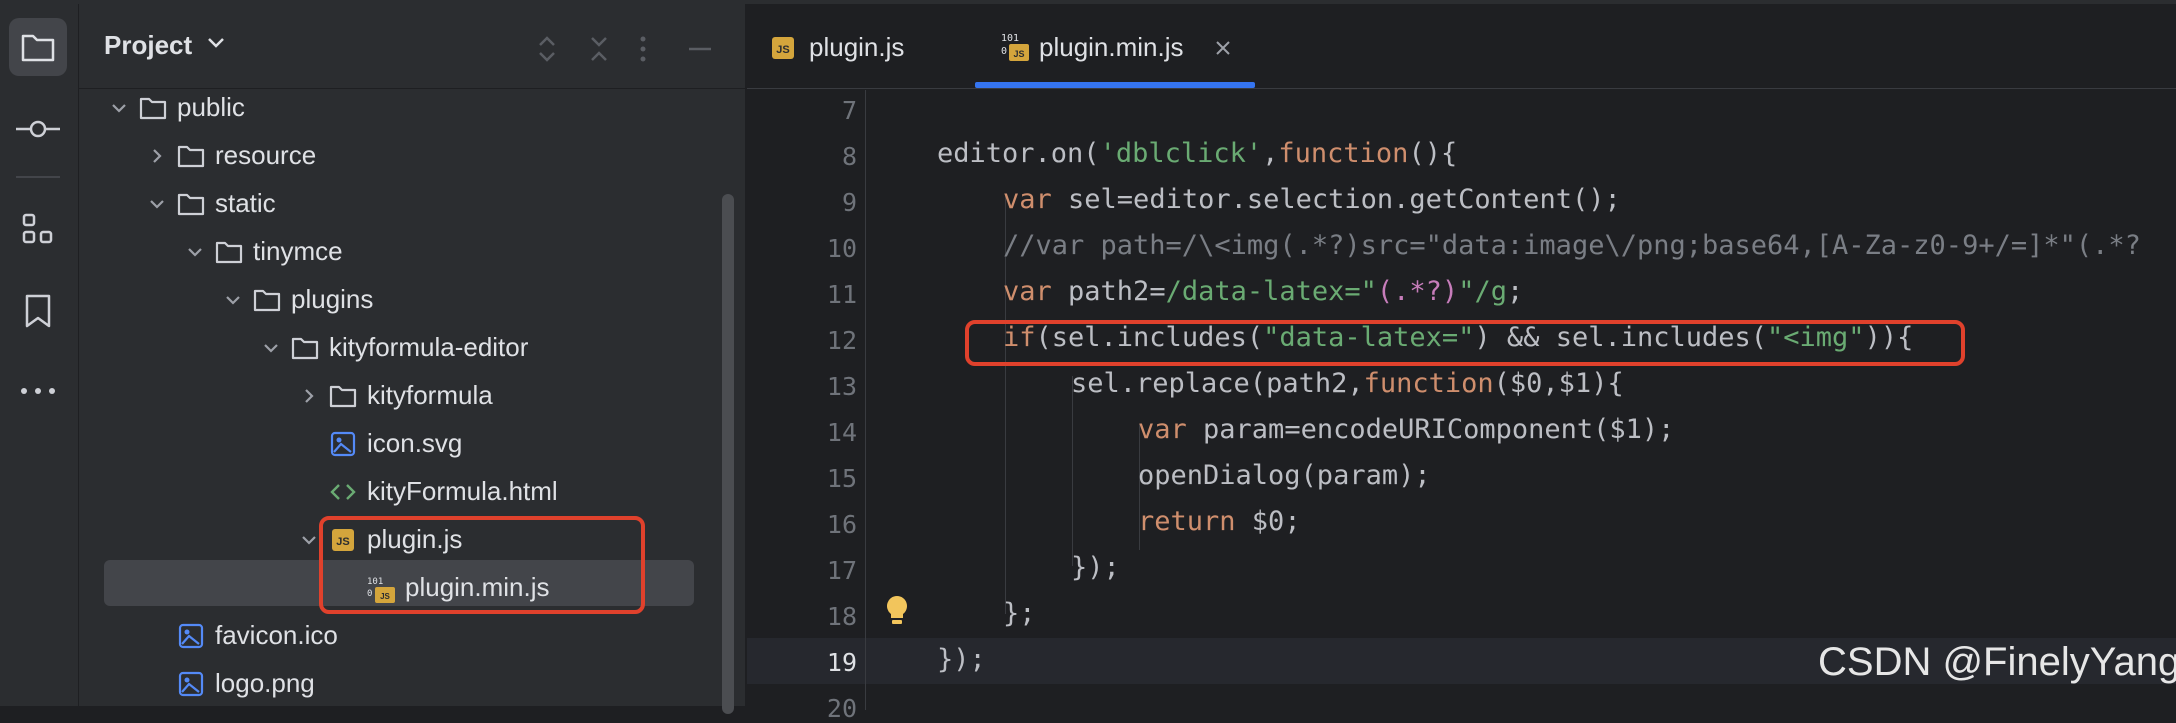 The width and height of the screenshot is (2176, 723). Describe the element at coordinates (38, 391) in the screenshot. I see `more-tools-button` at that location.